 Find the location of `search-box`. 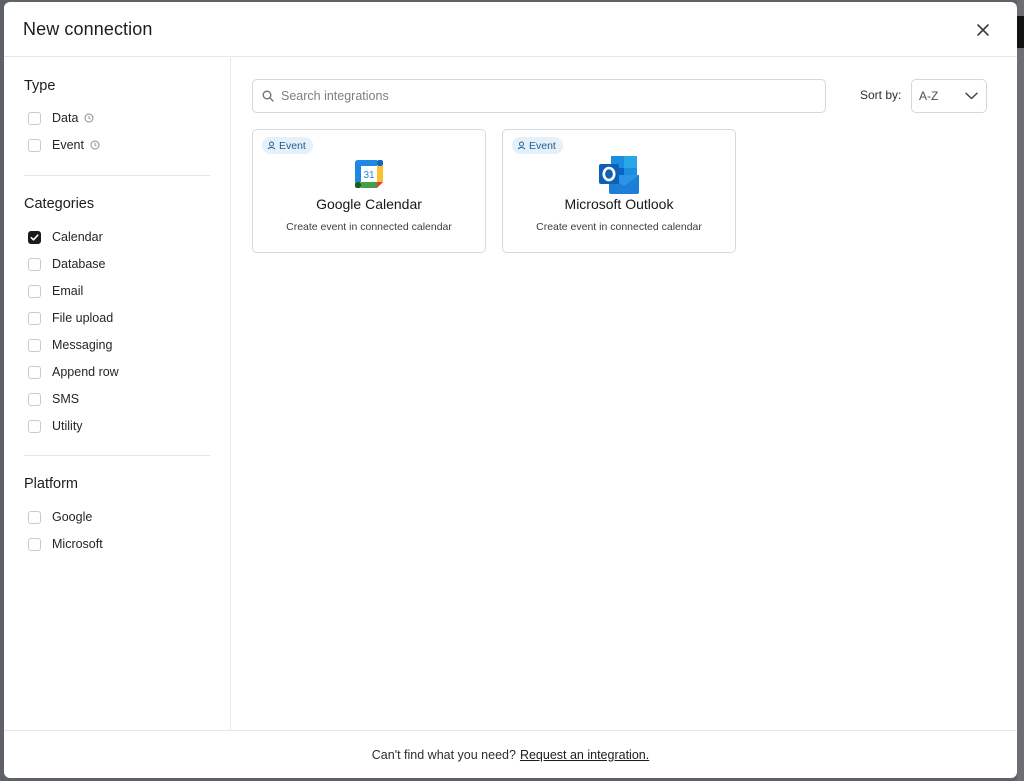

search-box is located at coordinates (539, 96).